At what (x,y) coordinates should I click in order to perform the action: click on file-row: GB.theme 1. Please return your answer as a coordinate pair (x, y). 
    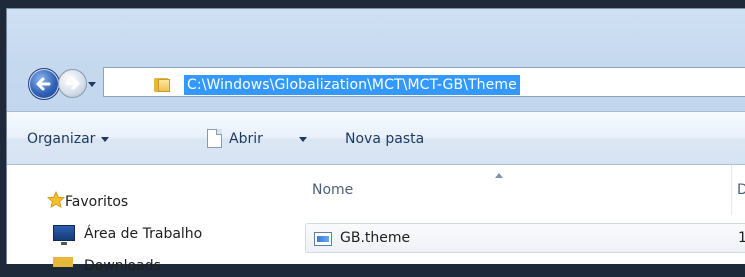
    Looking at the image, I should click on (525, 238).